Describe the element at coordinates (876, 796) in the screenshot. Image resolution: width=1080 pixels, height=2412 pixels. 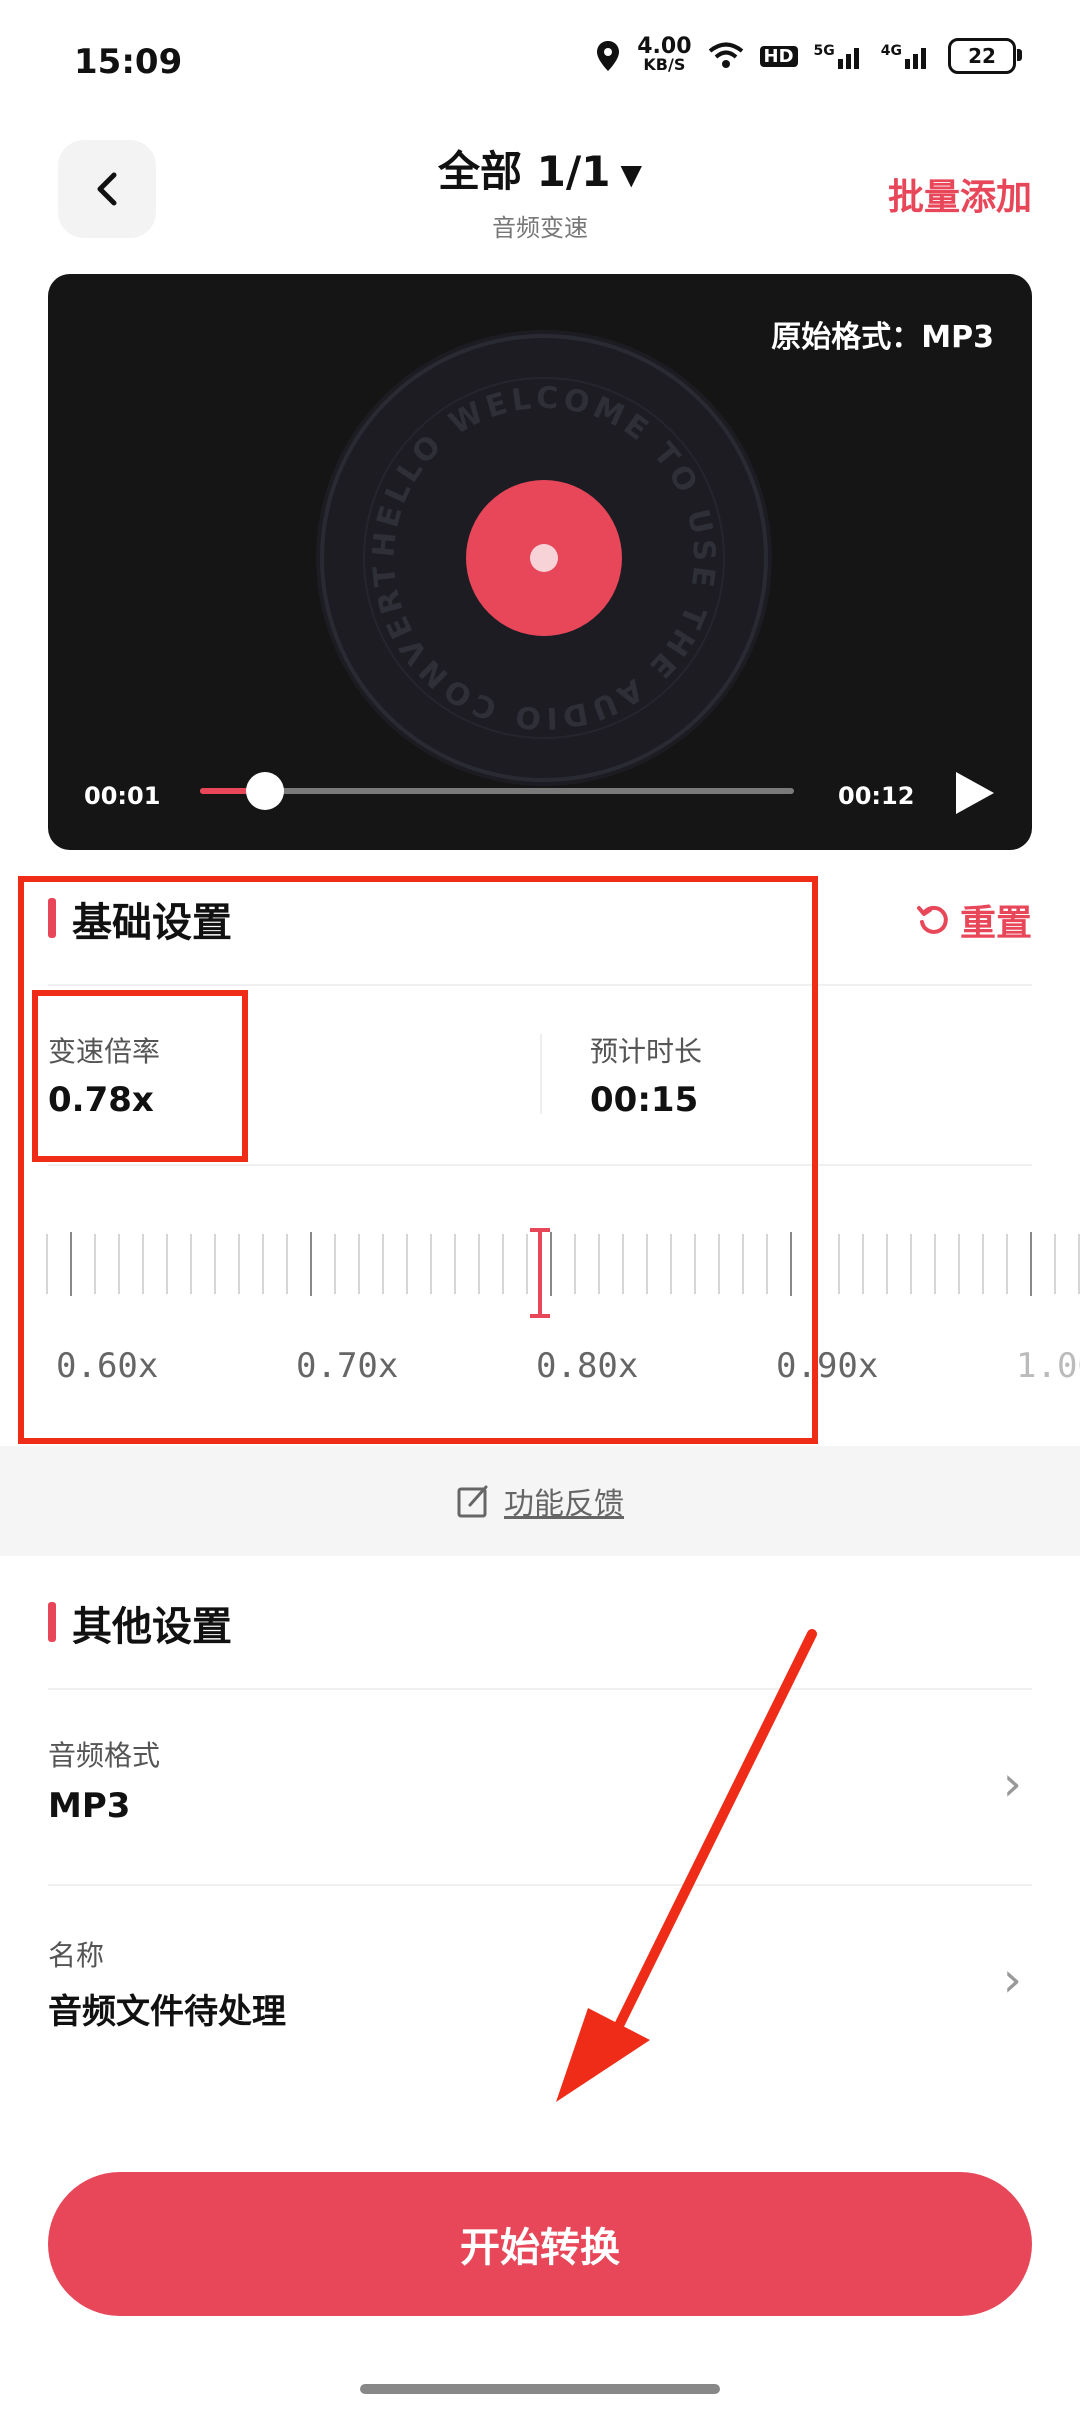
I see `total-time: 00:12` at that location.